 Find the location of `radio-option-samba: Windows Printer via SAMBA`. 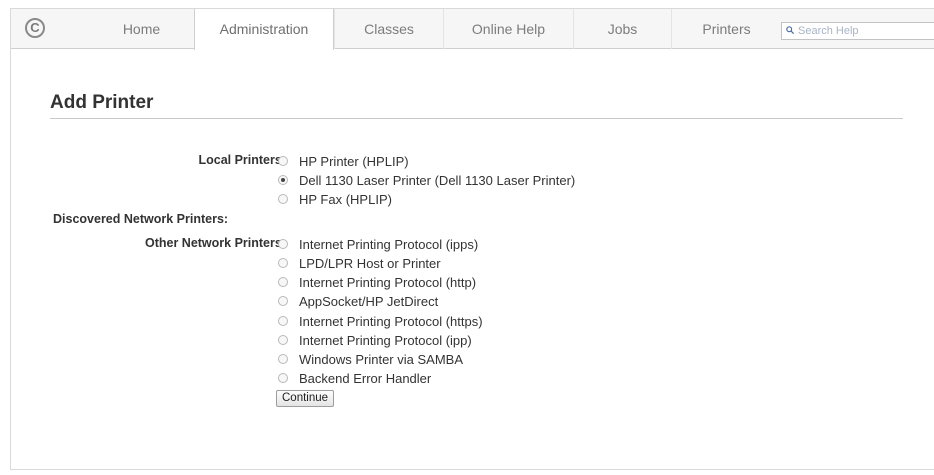

radio-option-samba: Windows Printer via SAMBA is located at coordinates (370, 359).